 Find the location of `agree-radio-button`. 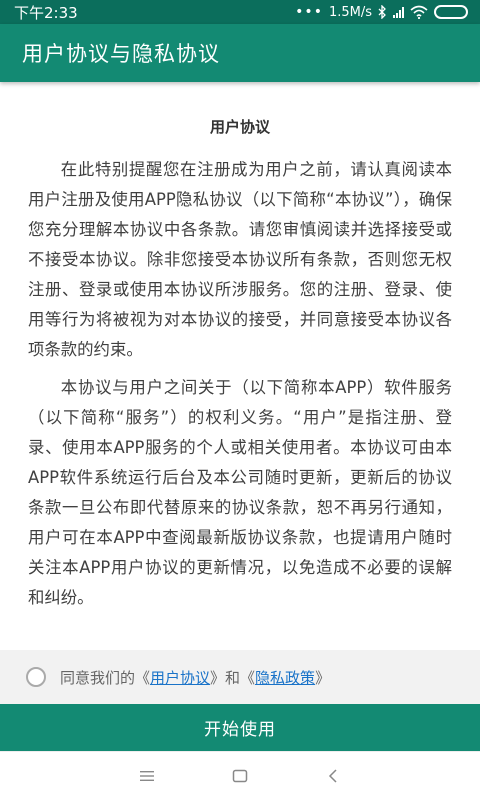

agree-radio-button is located at coordinates (36, 677).